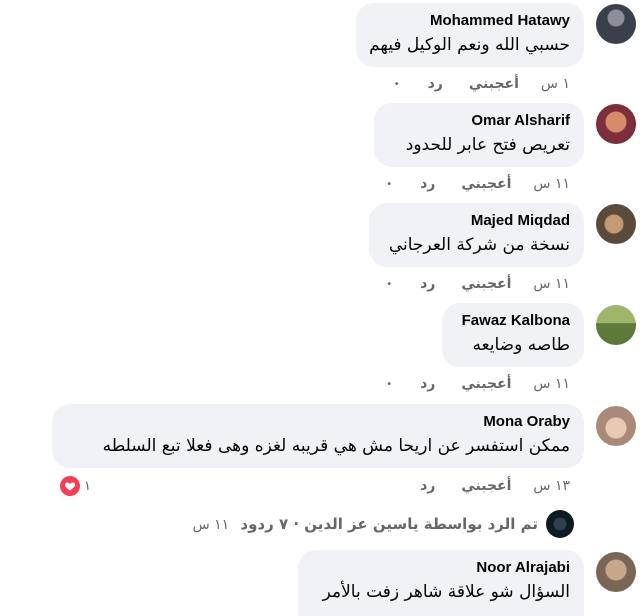  I want to click on comment-actions: ١ س أعجبني رد •, so click(482, 84).